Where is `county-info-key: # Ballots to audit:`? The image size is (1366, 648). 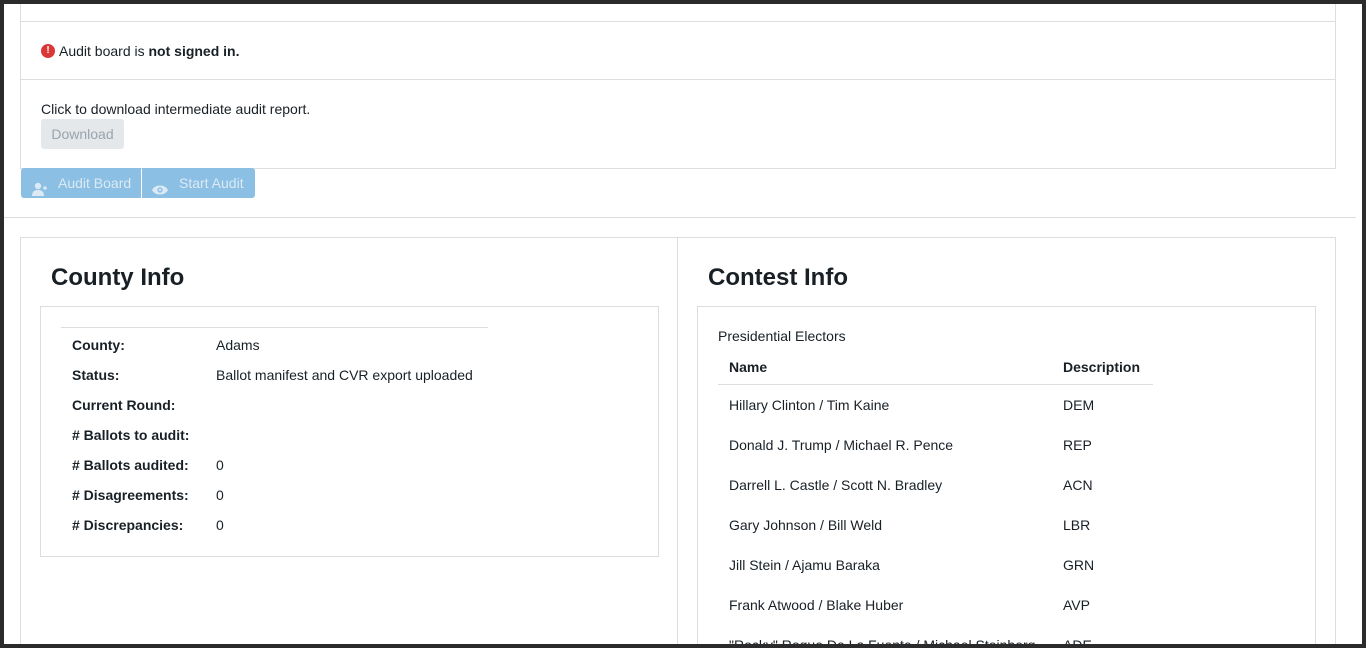
county-info-key: # Ballots to audit: is located at coordinates (131, 435).